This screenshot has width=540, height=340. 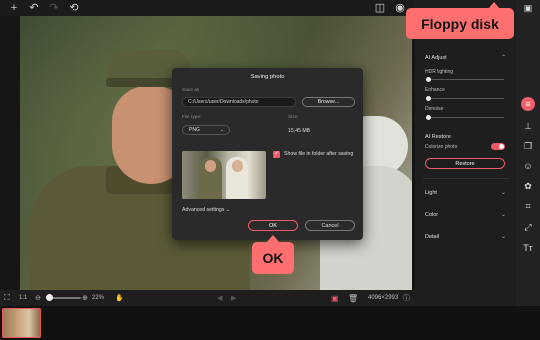 I want to click on ai-restore-title: AI Restore, so click(x=438, y=137).